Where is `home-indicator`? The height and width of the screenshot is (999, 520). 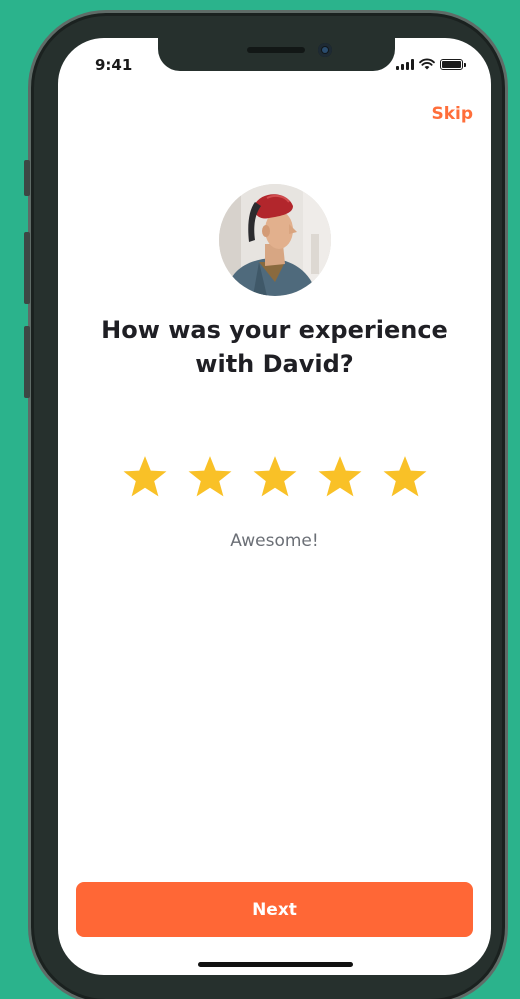
home-indicator is located at coordinates (275, 964).